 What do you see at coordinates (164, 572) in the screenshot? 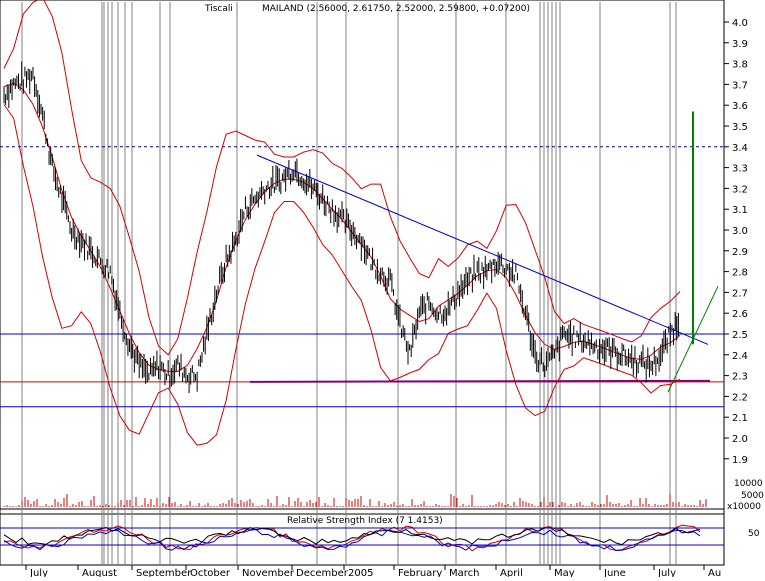
I see `x-tick-label: September` at bounding box center [164, 572].